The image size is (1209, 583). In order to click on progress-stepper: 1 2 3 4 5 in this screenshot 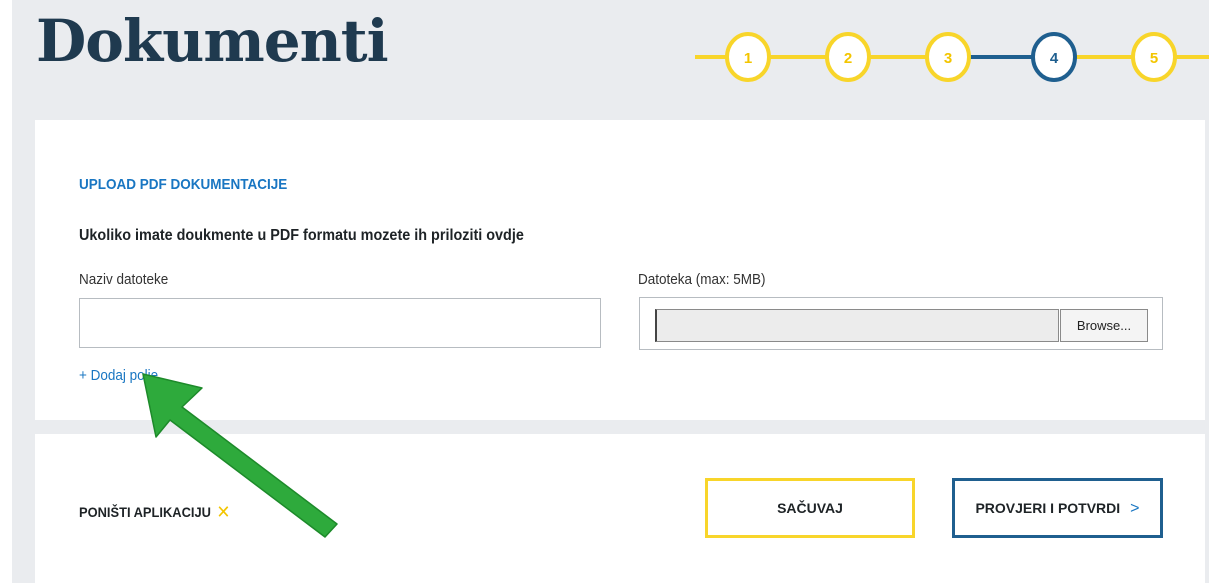, I will do `click(952, 56)`.